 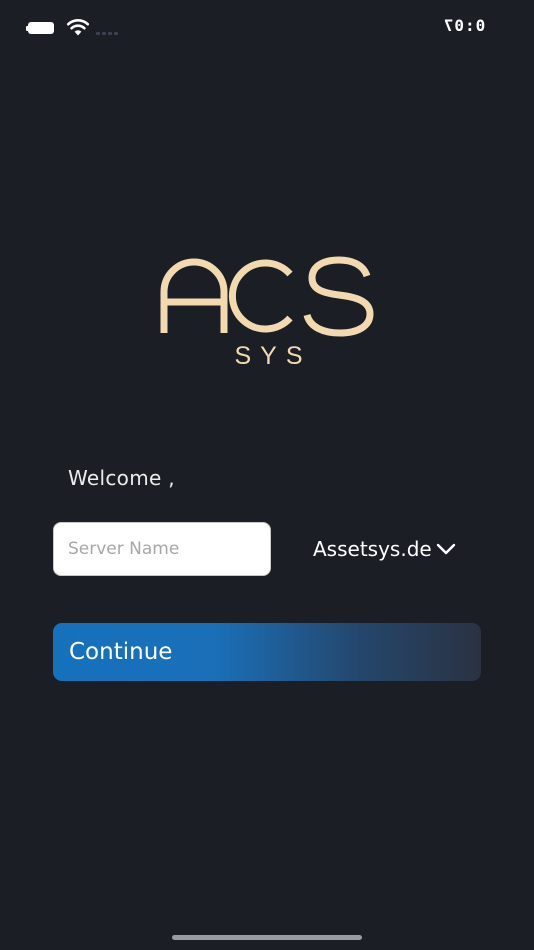 I want to click on cellular-signal-icon, so click(x=109, y=32).